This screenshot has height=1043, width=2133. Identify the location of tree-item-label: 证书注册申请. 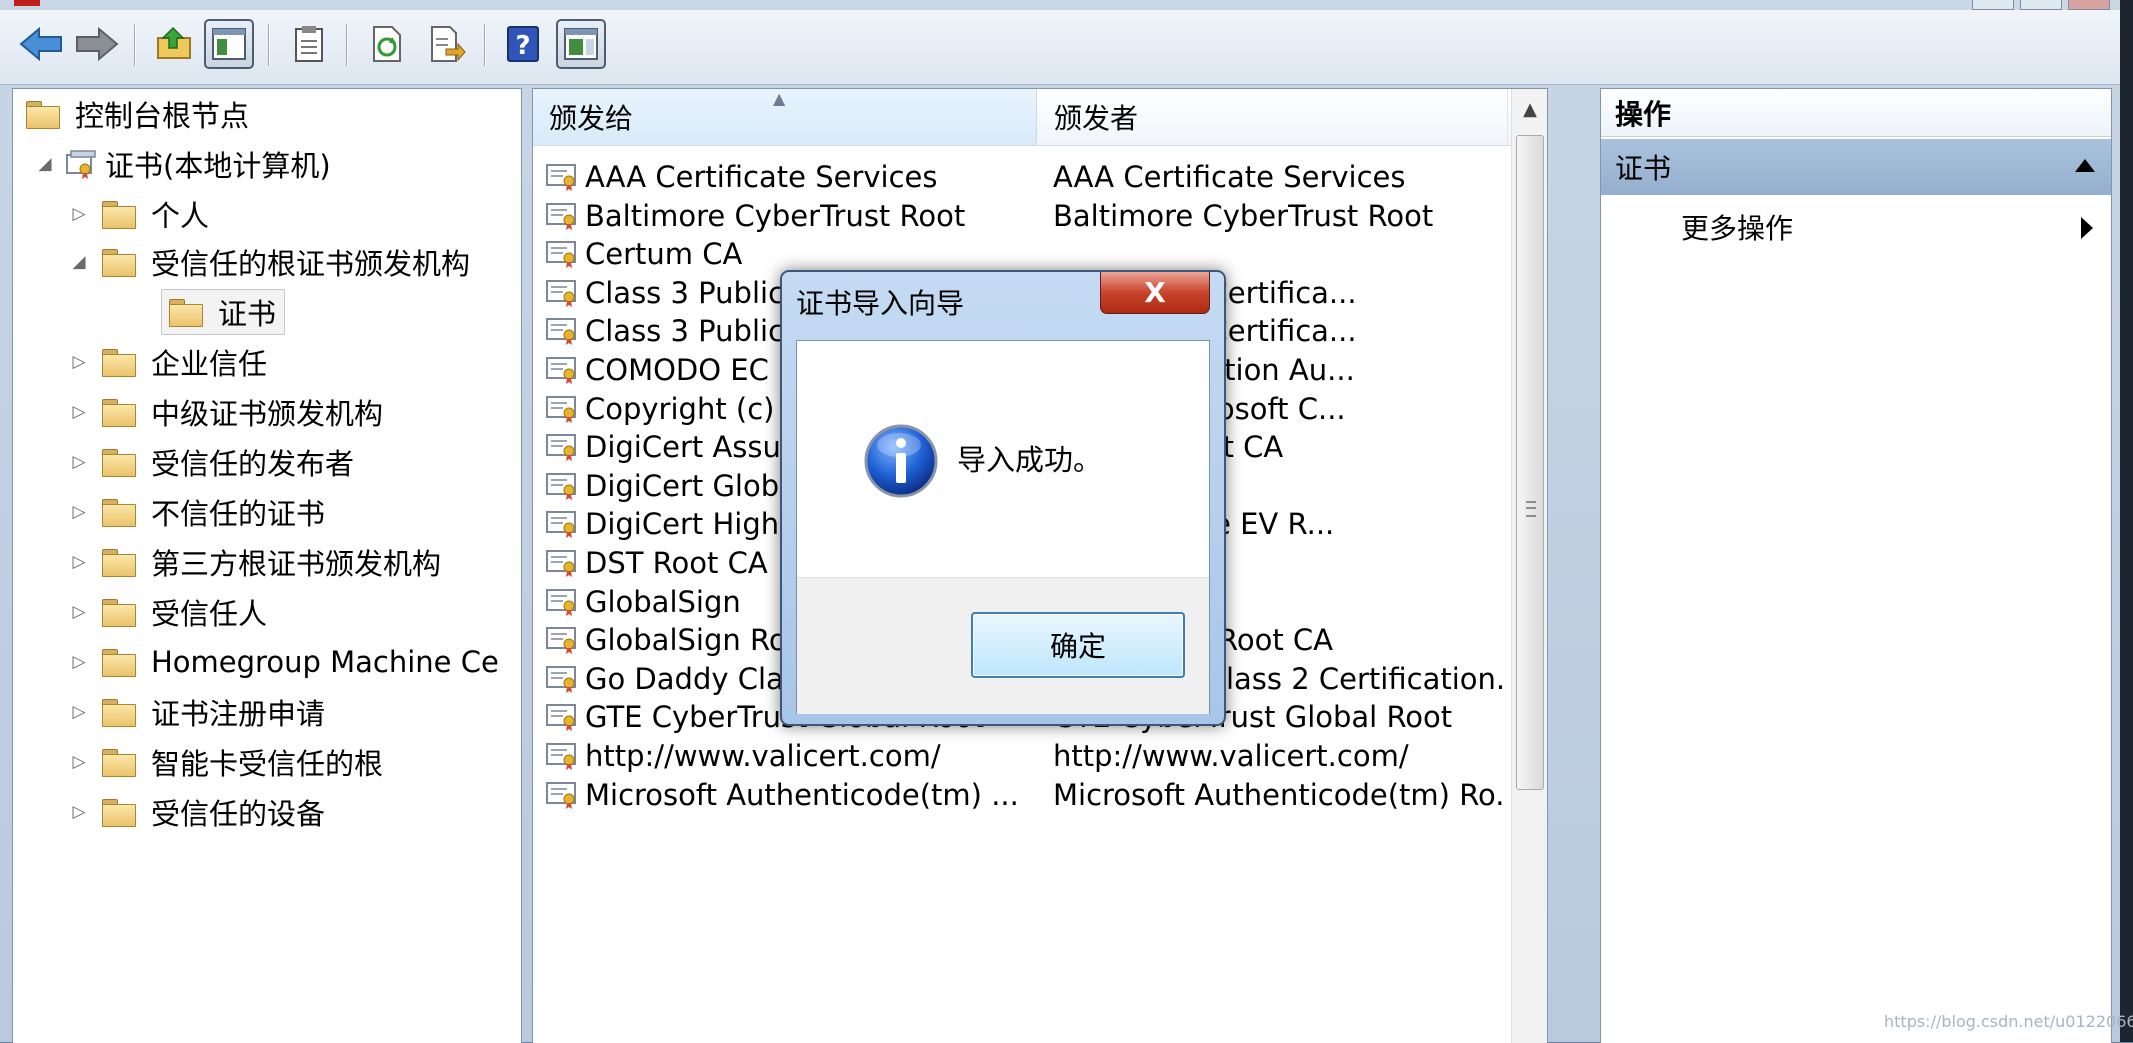
(238, 714).